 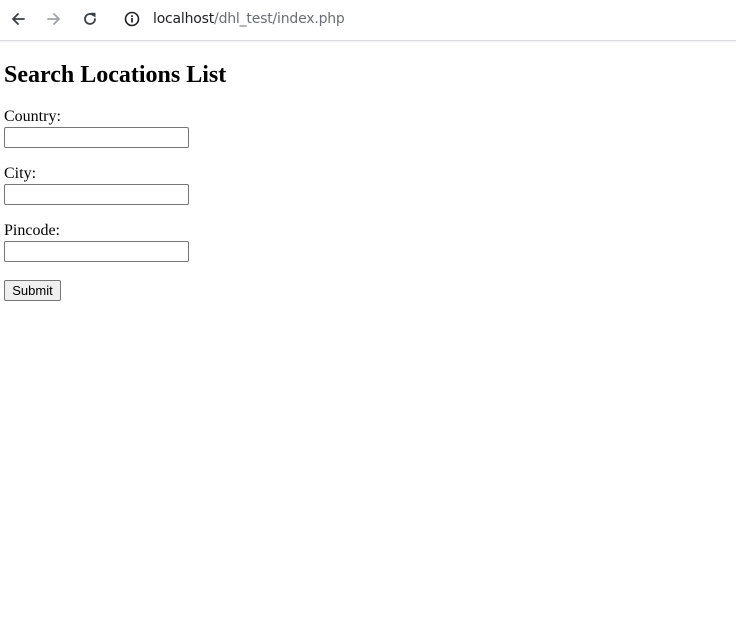 I want to click on url-path: /dhl_test/index.php, so click(x=279, y=19).